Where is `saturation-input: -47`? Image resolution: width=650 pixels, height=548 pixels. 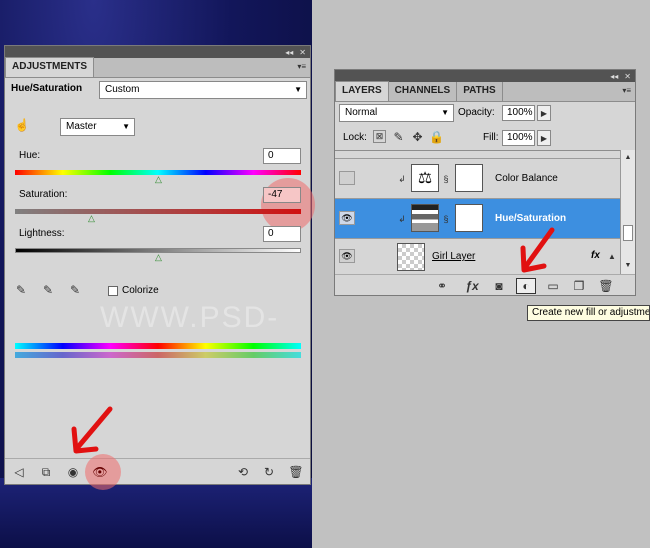 saturation-input: -47 is located at coordinates (282, 195).